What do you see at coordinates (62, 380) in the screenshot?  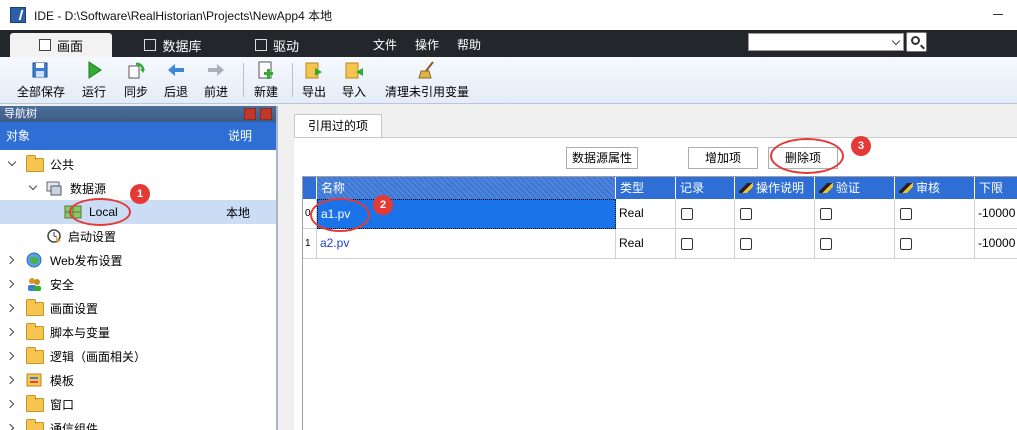 I see `tree-item-label: 模板` at bounding box center [62, 380].